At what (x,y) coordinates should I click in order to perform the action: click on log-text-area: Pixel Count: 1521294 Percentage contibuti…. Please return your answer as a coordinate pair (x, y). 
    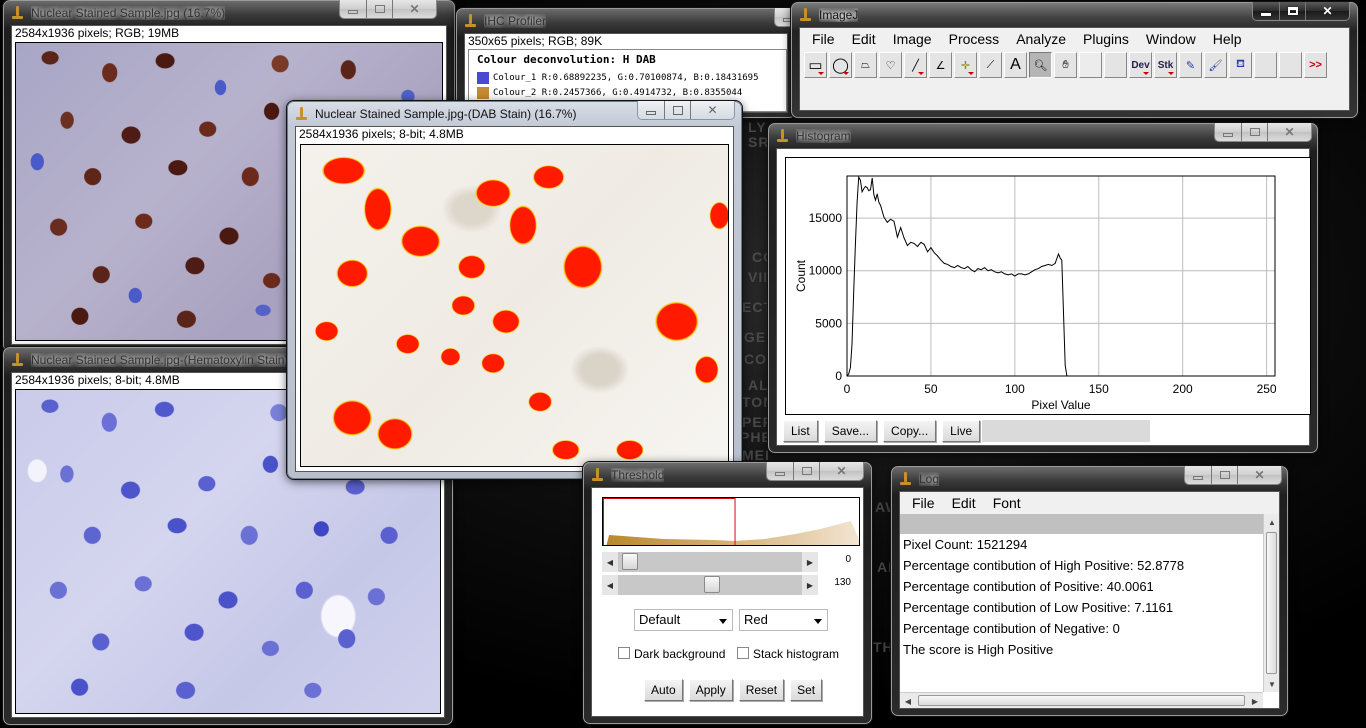
    Looking at the image, I should click on (1089, 611).